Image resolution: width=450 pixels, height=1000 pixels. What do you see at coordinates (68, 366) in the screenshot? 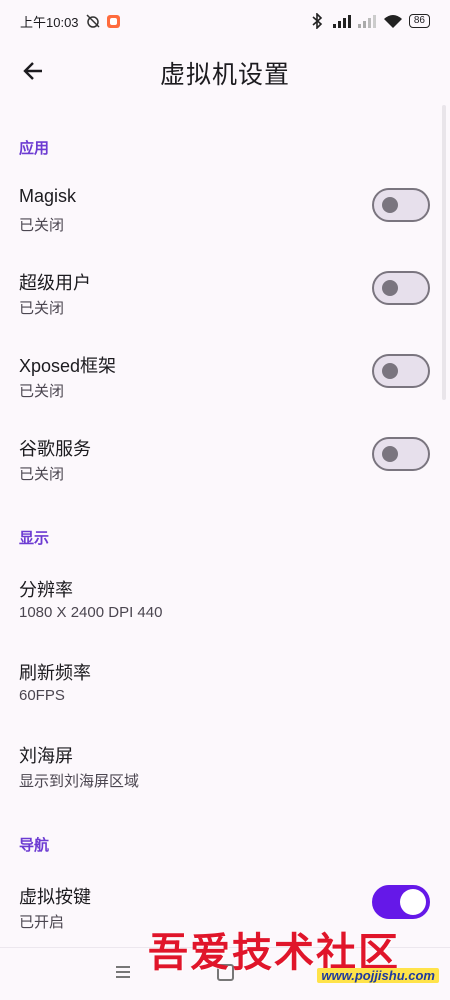
I see `setting-title: Xposed框架` at bounding box center [68, 366].